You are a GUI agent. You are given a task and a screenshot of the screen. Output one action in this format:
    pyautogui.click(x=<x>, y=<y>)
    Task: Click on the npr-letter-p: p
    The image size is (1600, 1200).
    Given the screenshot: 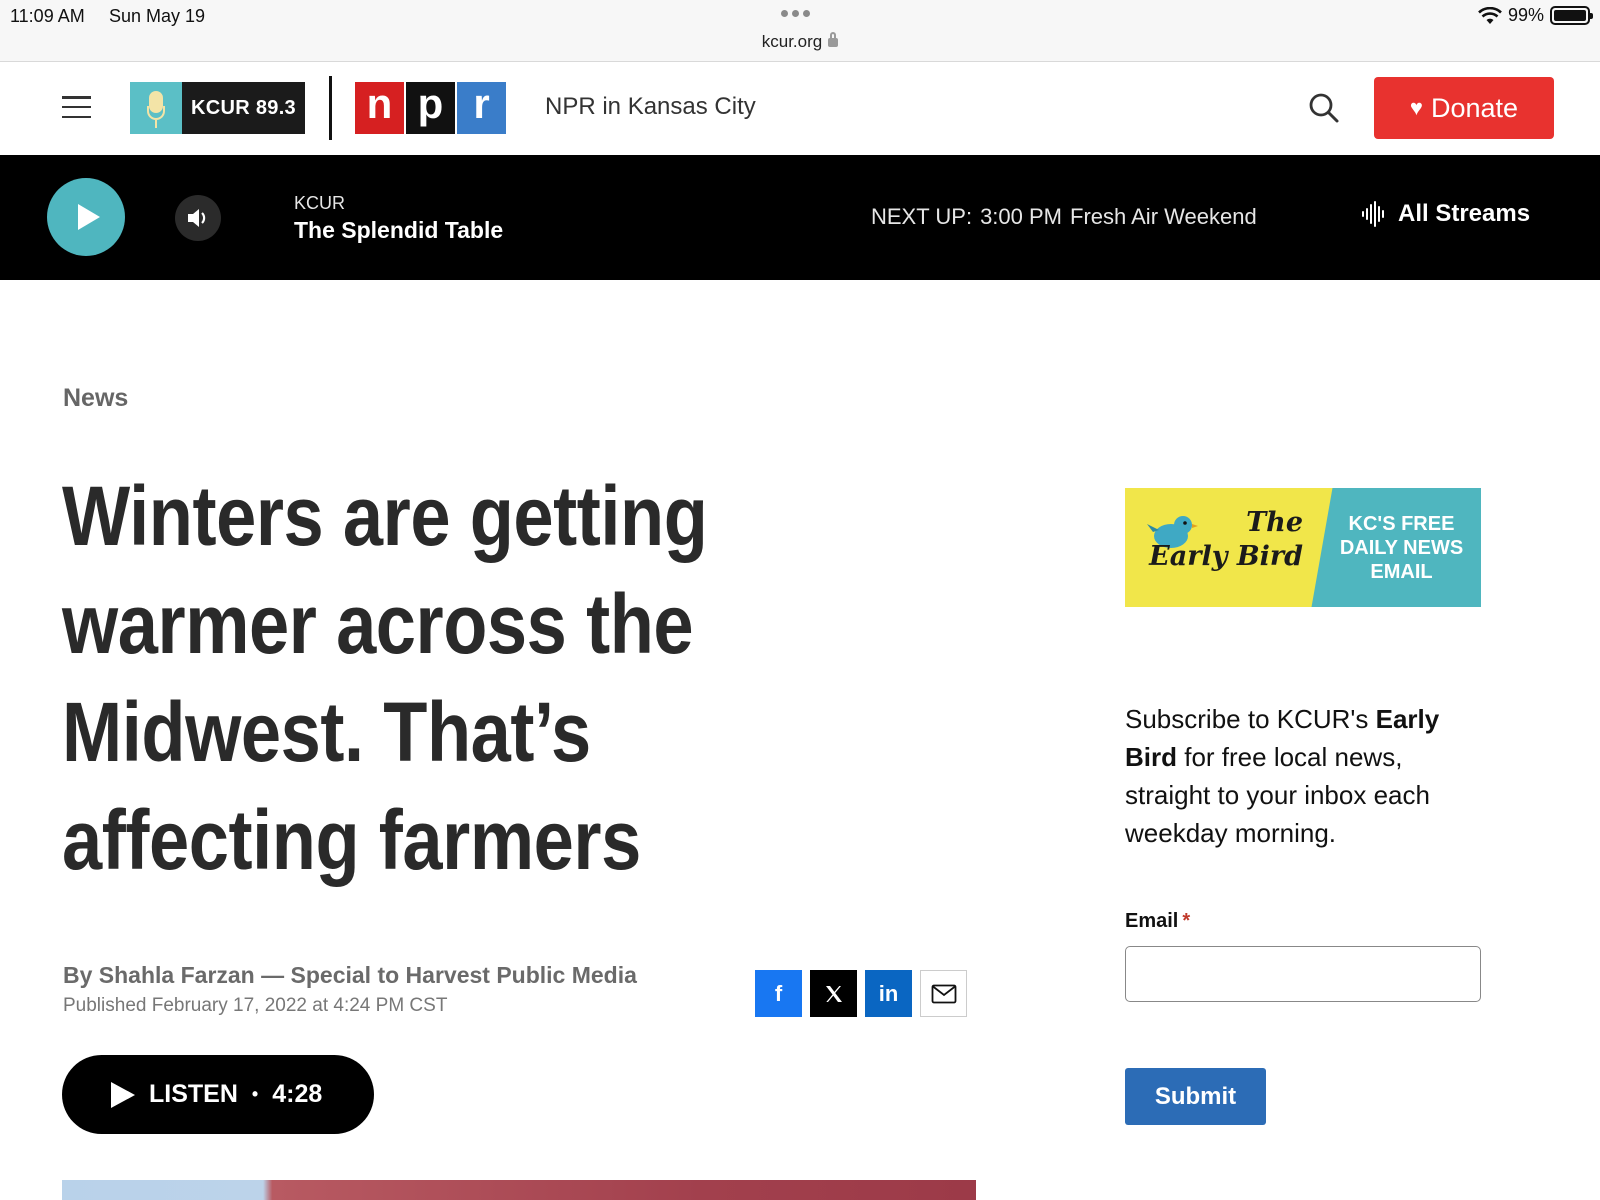 What is the action you would take?
    pyautogui.click(x=430, y=108)
    